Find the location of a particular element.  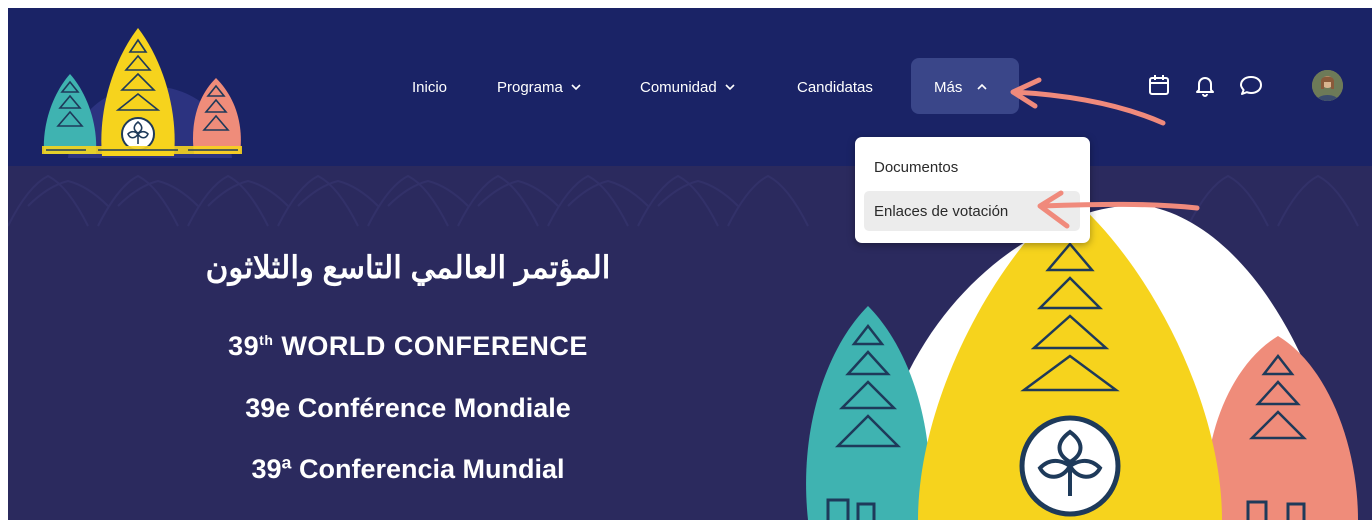

logo-yellow-tower is located at coordinates (138, 92).